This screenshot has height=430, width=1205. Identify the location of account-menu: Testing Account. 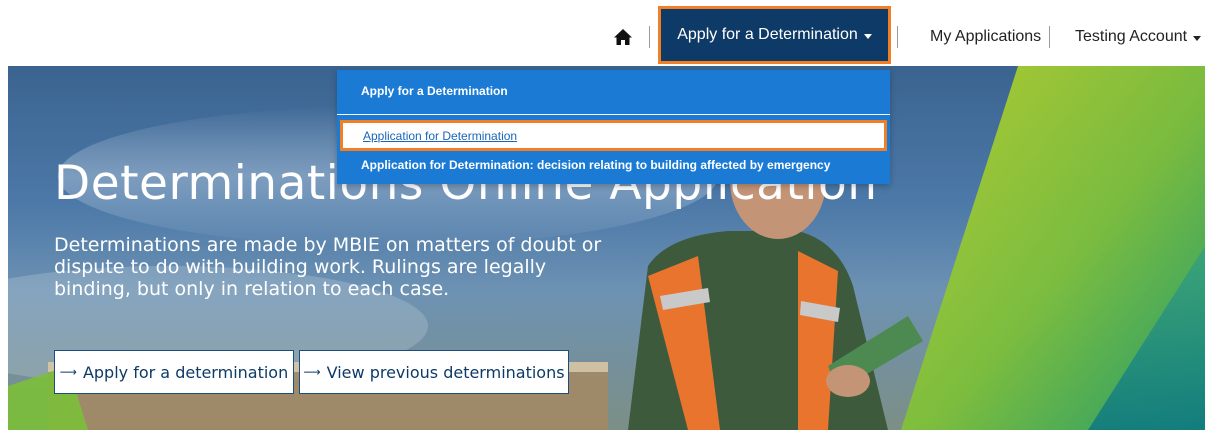
(1138, 37).